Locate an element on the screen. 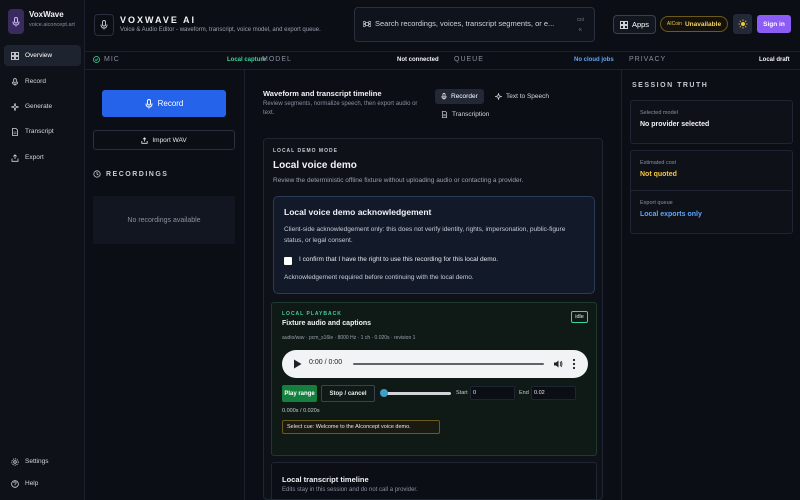  nav-label: Settings is located at coordinates (37, 461).